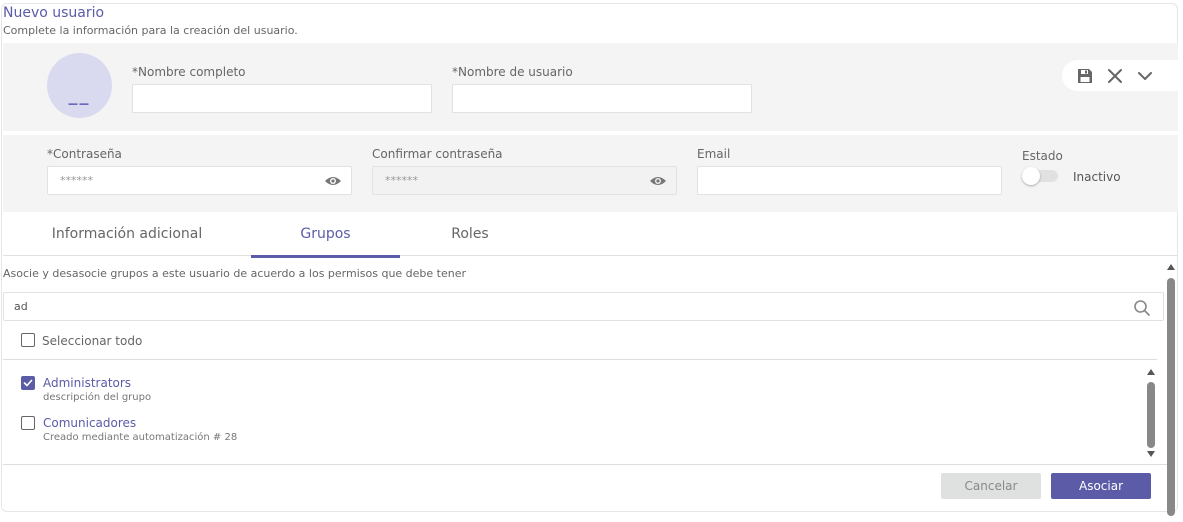 The height and width of the screenshot is (522, 1183). Describe the element at coordinates (54, 13) in the screenshot. I see `page-title: Nuevo usuario` at that location.